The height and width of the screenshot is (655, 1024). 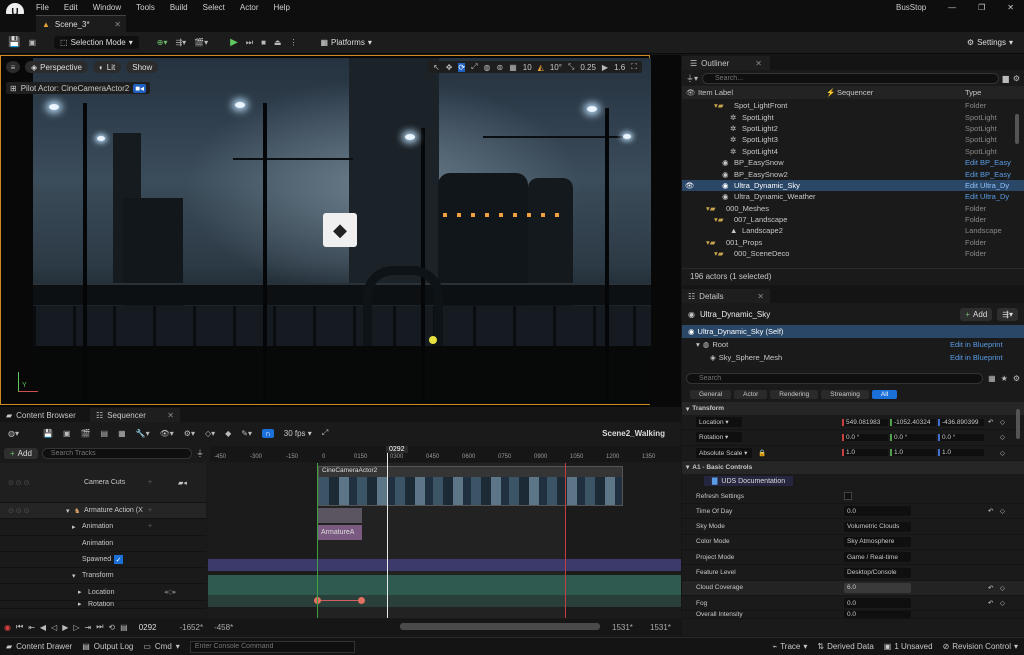 What do you see at coordinates (263, 42) in the screenshot?
I see `stop-icon: ■` at bounding box center [263, 42].